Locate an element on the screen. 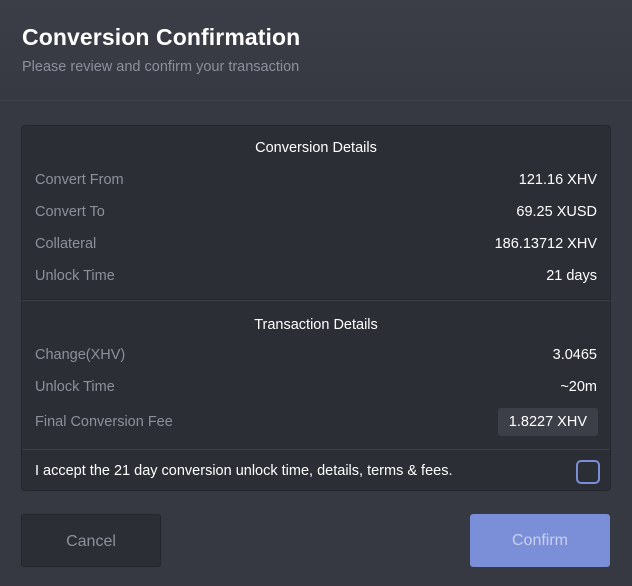 The image size is (632, 586). collateral-label: Collateral is located at coordinates (66, 244).